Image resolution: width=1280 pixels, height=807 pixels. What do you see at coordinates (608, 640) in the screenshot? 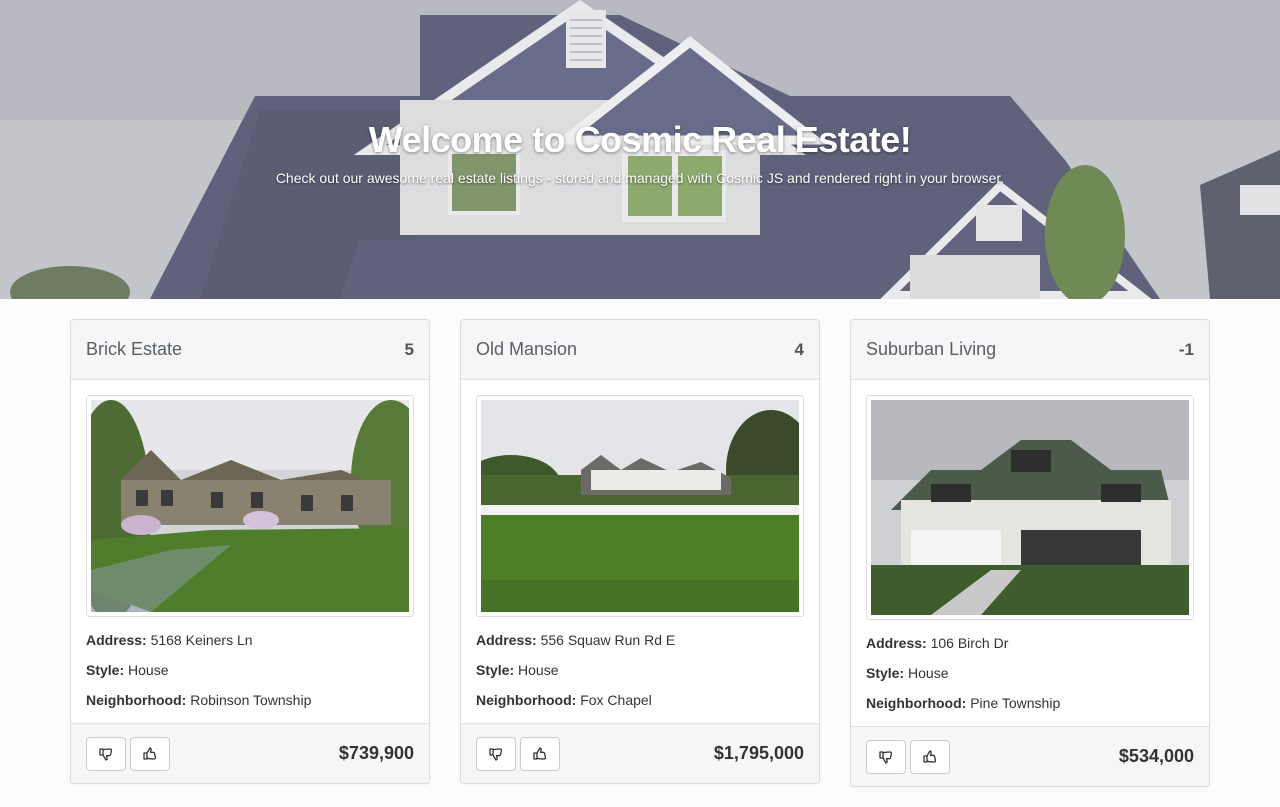
I see `address-value: 556 Squaw Run Rd E` at bounding box center [608, 640].